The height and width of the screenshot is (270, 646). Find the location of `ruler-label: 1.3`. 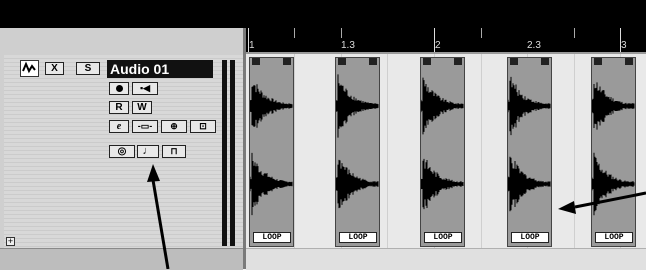

ruler-label: 1.3 is located at coordinates (348, 45).